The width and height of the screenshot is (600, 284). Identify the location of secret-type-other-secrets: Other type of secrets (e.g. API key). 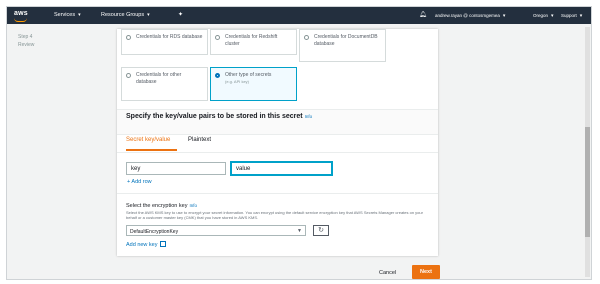
(253, 84).